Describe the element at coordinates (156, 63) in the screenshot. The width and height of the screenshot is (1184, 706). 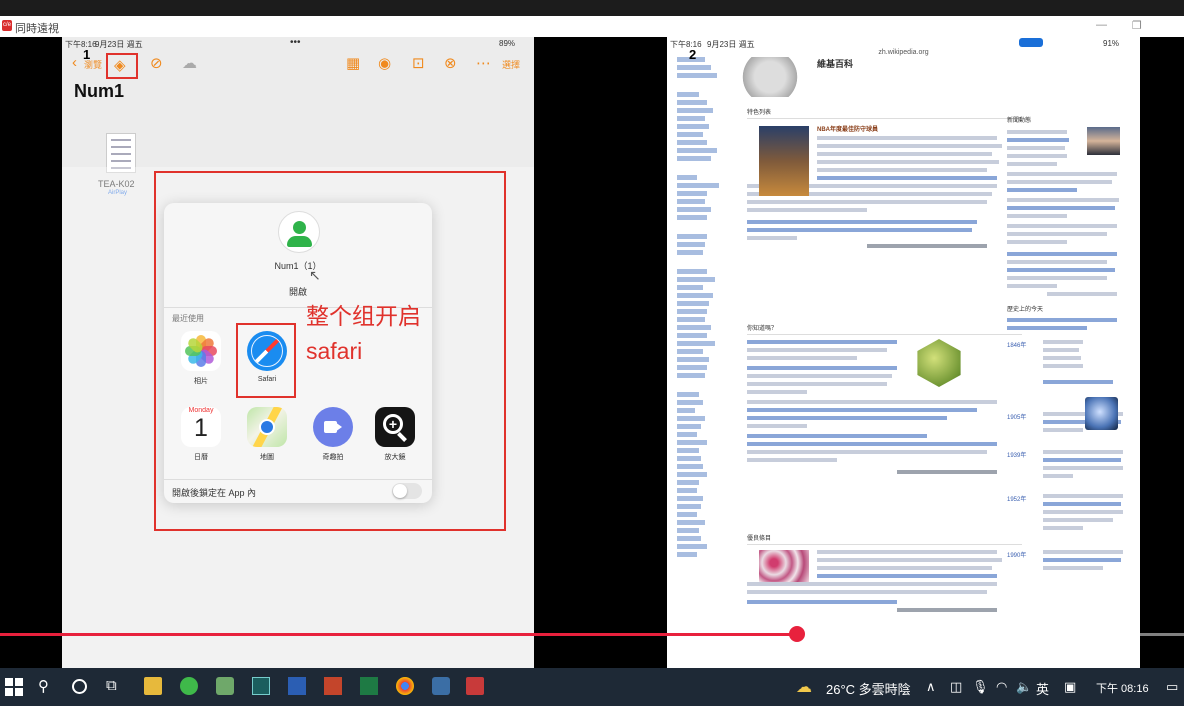
I see `compass-icon: ⊘` at that location.